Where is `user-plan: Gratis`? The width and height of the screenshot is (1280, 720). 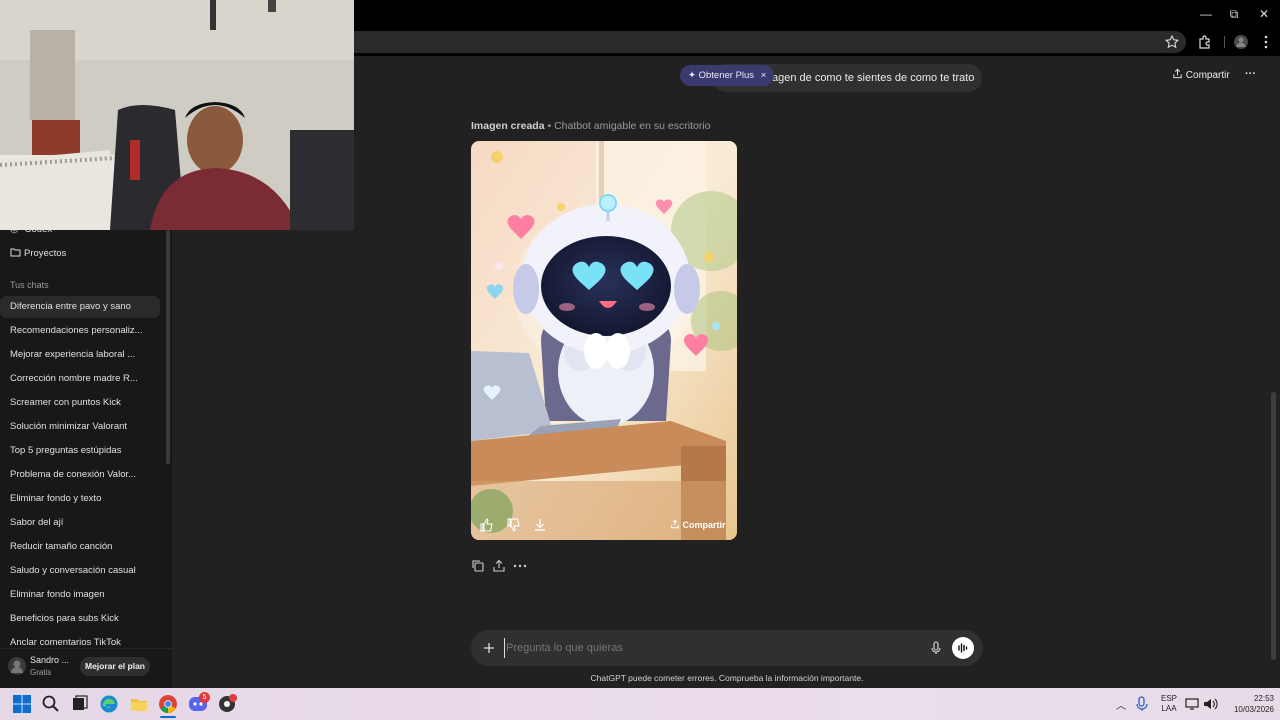 user-plan: Gratis is located at coordinates (41, 672).